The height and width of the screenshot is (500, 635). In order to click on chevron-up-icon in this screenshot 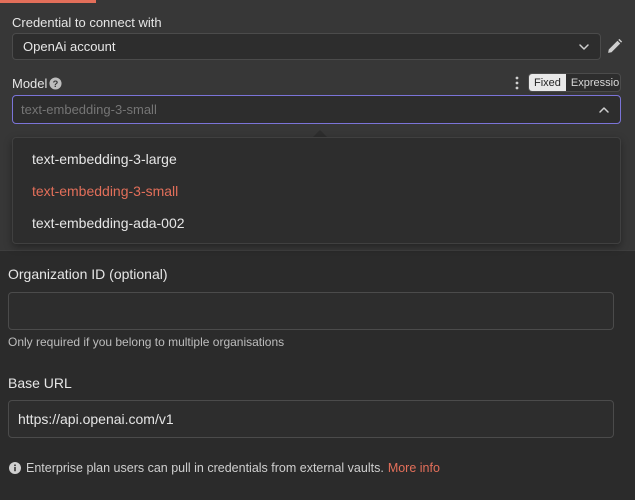, I will do `click(604, 110)`.